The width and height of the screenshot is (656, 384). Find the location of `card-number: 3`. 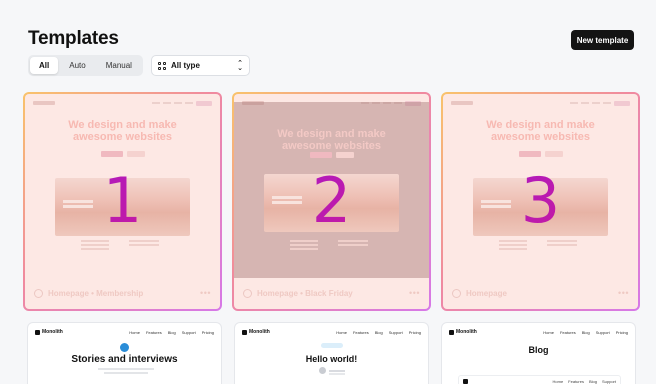

card-number: 3 is located at coordinates (540, 201).